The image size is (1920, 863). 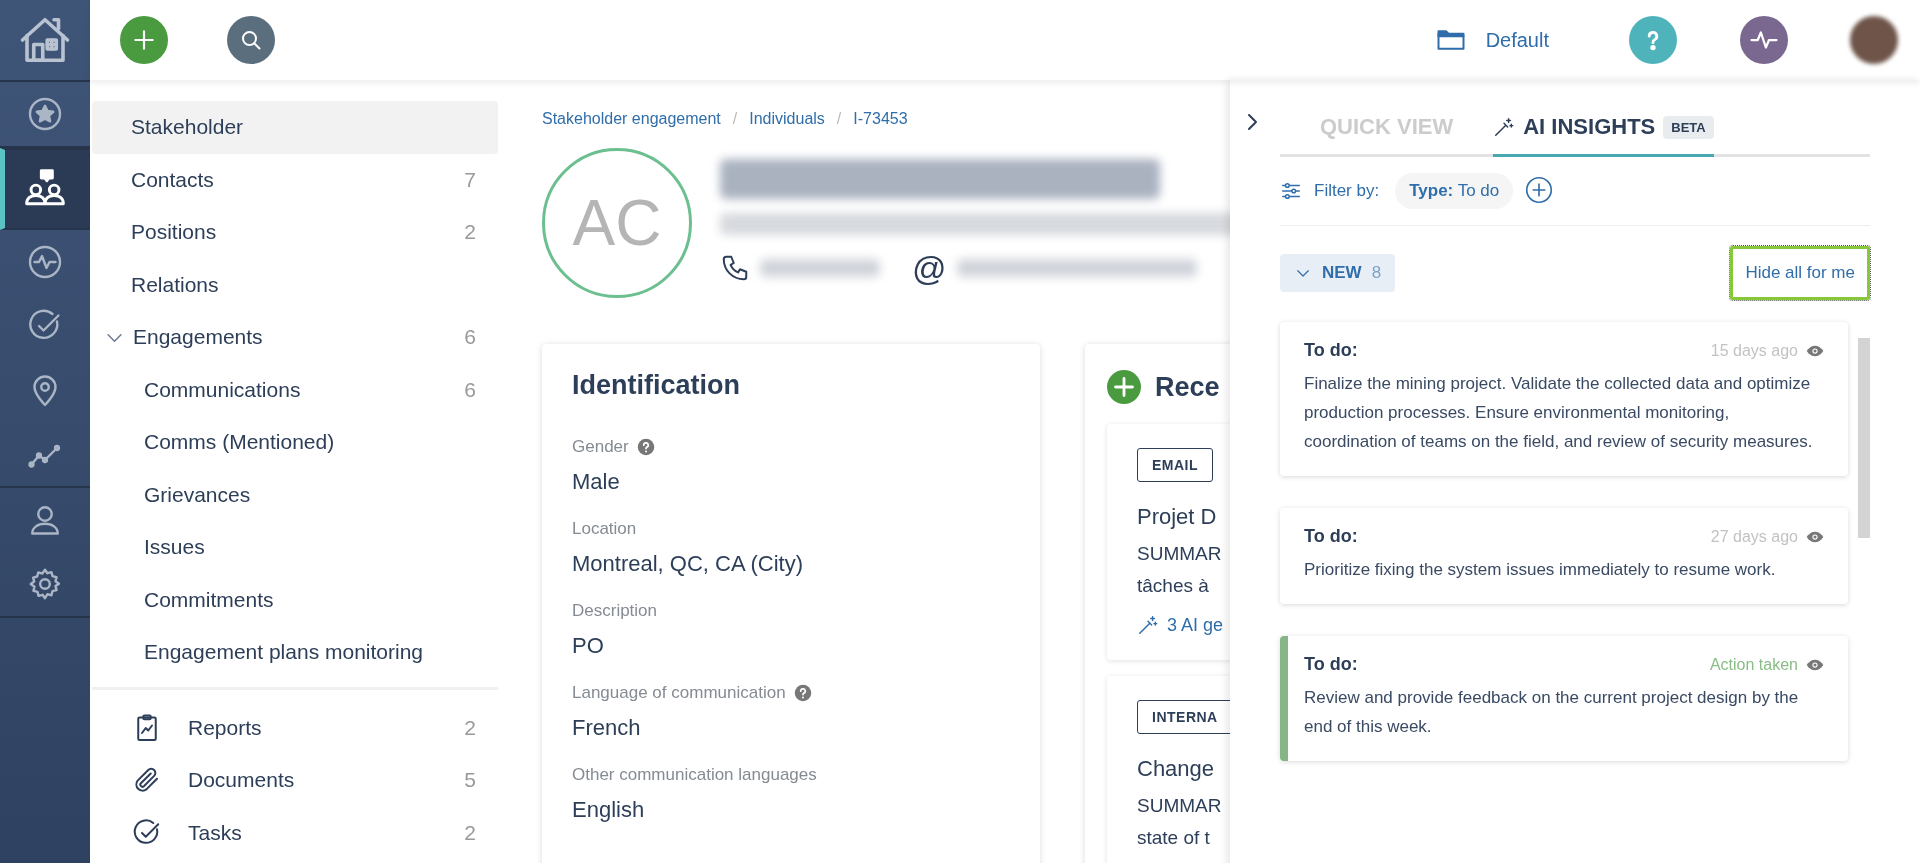 What do you see at coordinates (600, 447) in the screenshot?
I see `field-label: Gender` at bounding box center [600, 447].